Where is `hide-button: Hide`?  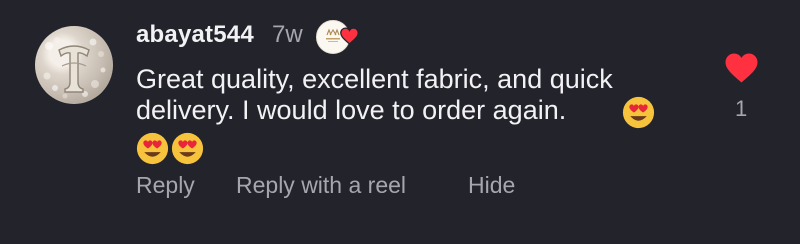
hide-button: Hide is located at coordinates (491, 185).